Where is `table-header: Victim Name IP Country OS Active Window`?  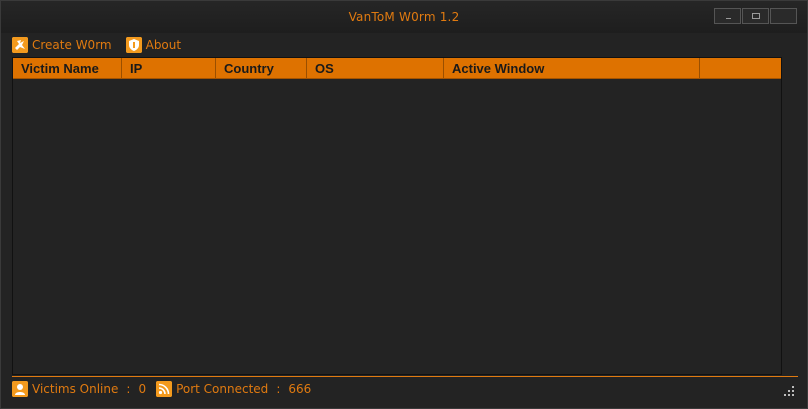
table-header: Victim Name IP Country OS Active Window is located at coordinates (397, 68).